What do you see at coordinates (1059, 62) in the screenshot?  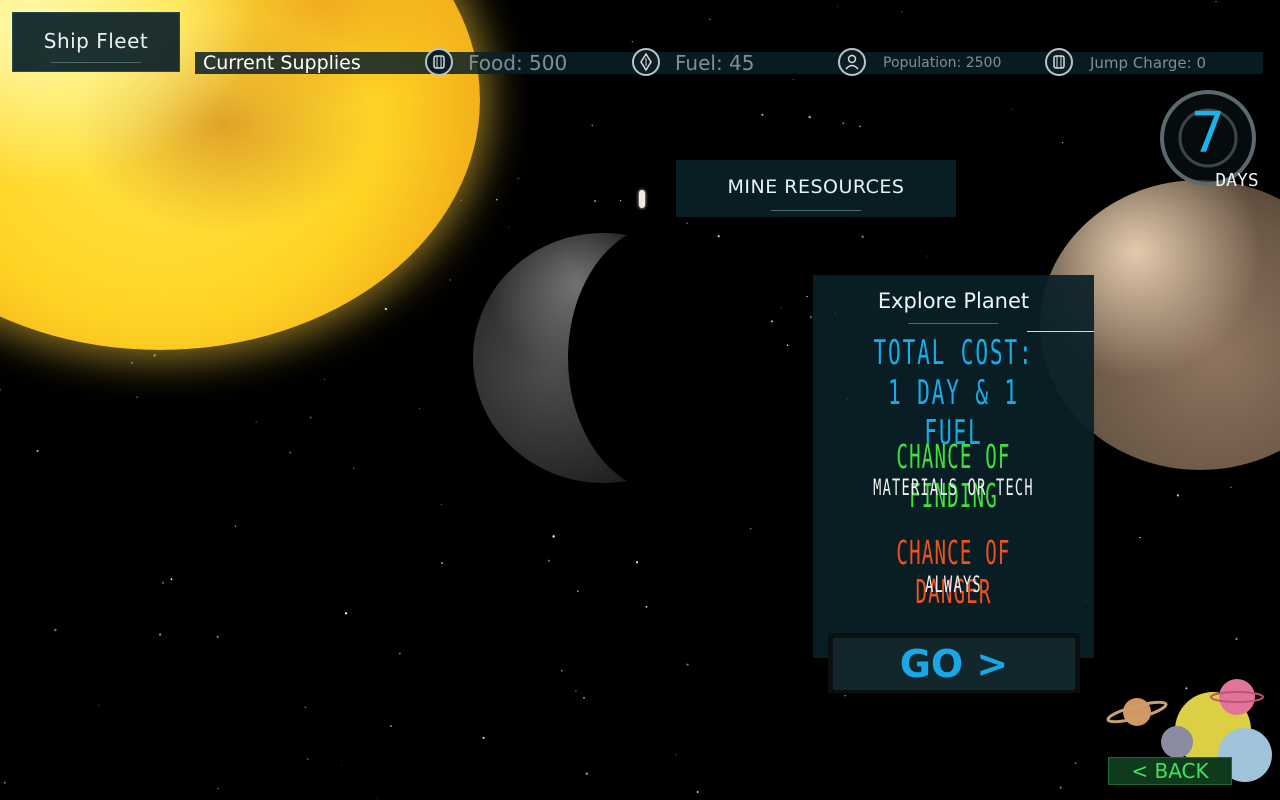 I see `battery-icon` at bounding box center [1059, 62].